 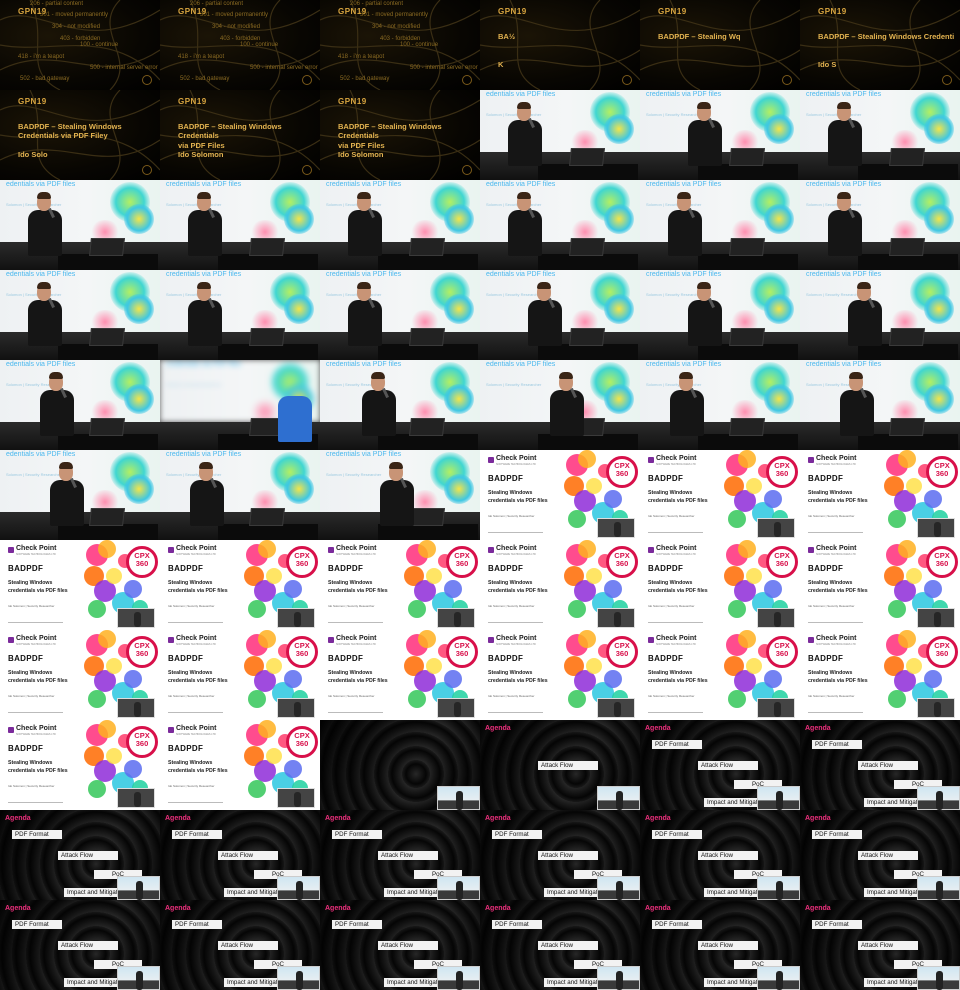 I want to click on checkpoint-logo-icon, so click(x=171, y=730).